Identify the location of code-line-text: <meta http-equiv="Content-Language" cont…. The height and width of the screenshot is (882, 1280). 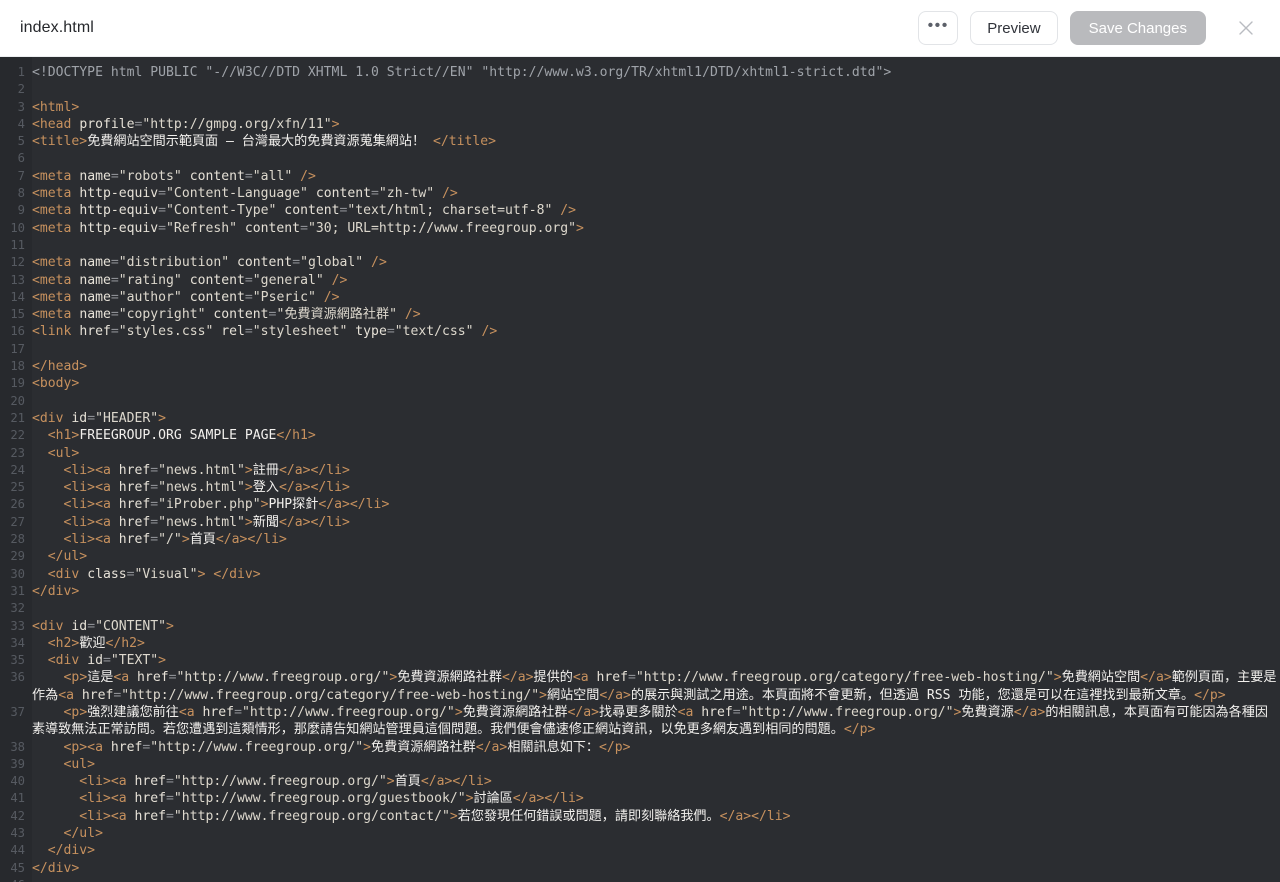
(656, 193).